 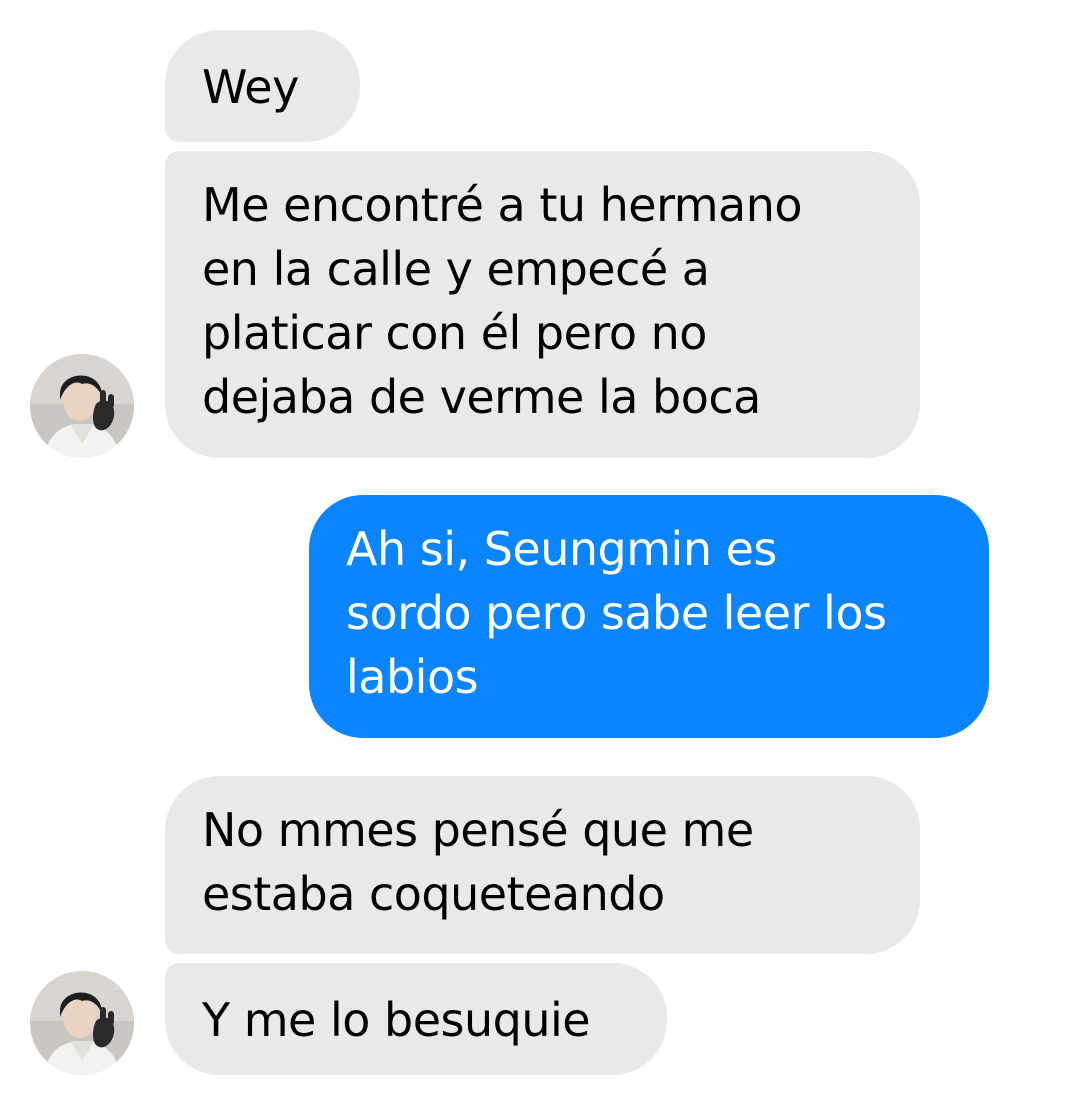 I want to click on incoming-message-bubble: Y me lo besuquie, so click(x=416, y=1019).